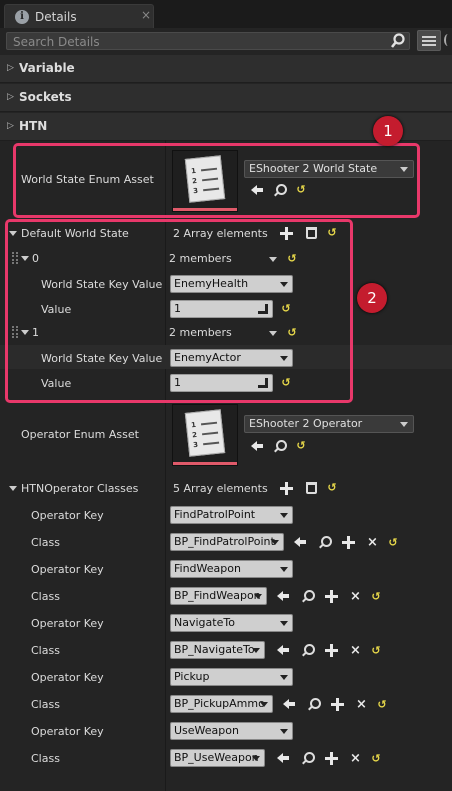 The width and height of the screenshot is (452, 791). I want to click on combo-value: Pickup, so click(192, 676).